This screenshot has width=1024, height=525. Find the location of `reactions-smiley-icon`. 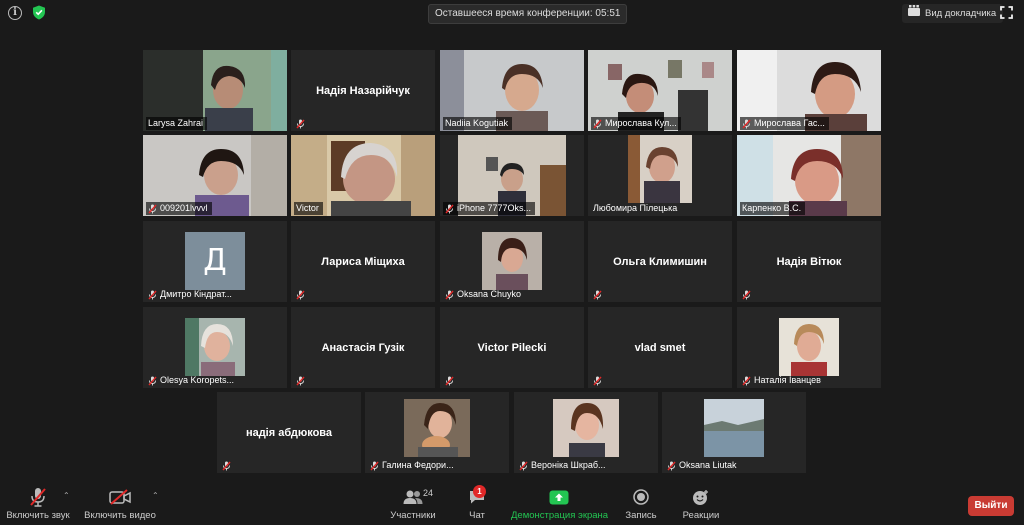

reactions-smiley-icon is located at coordinates (700, 497).